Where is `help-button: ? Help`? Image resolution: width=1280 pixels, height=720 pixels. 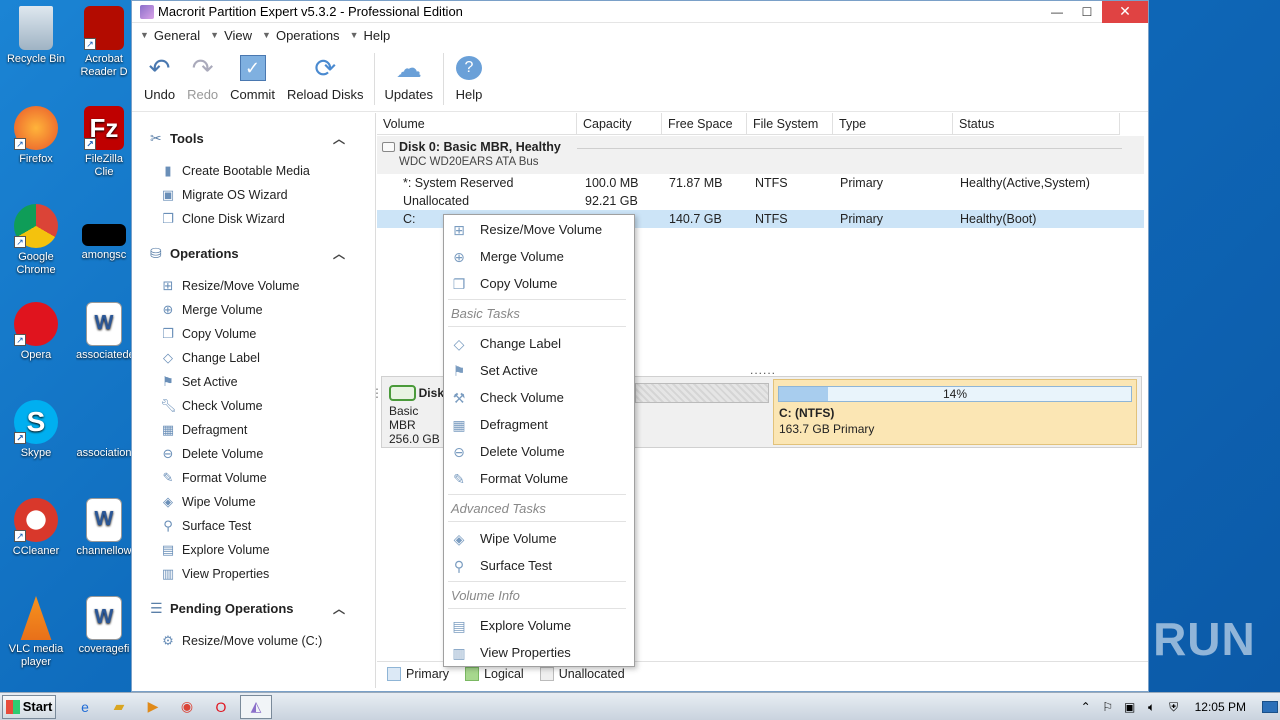 help-button: ? Help is located at coordinates (469, 77).